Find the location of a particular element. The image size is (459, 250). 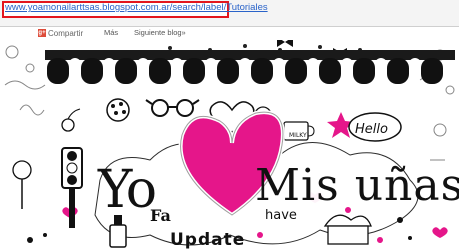

hello-doodle-text: Hello is located at coordinates (371, 129).